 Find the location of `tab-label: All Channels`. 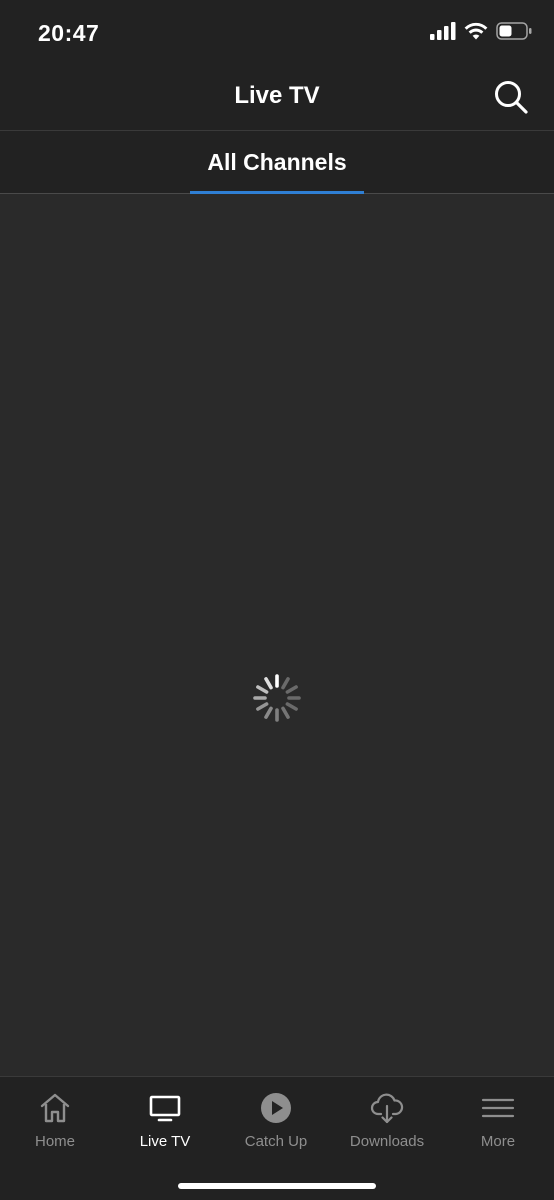

tab-label: All Channels is located at coordinates (277, 162).